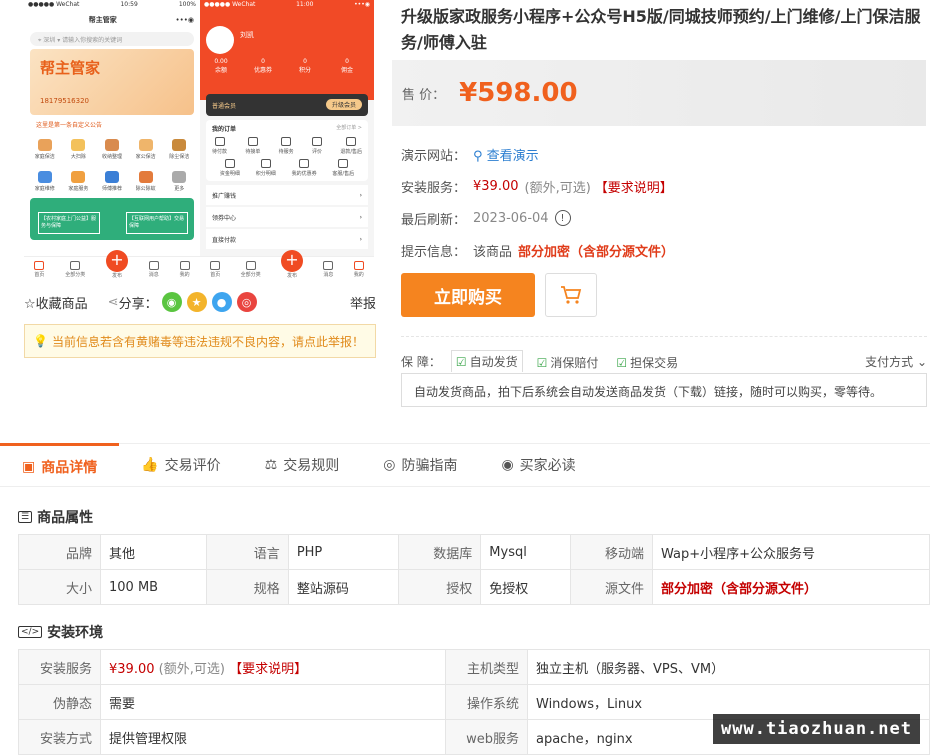  Describe the element at coordinates (351, 152) in the screenshot. I see `order-label: 退款/售后` at that location.